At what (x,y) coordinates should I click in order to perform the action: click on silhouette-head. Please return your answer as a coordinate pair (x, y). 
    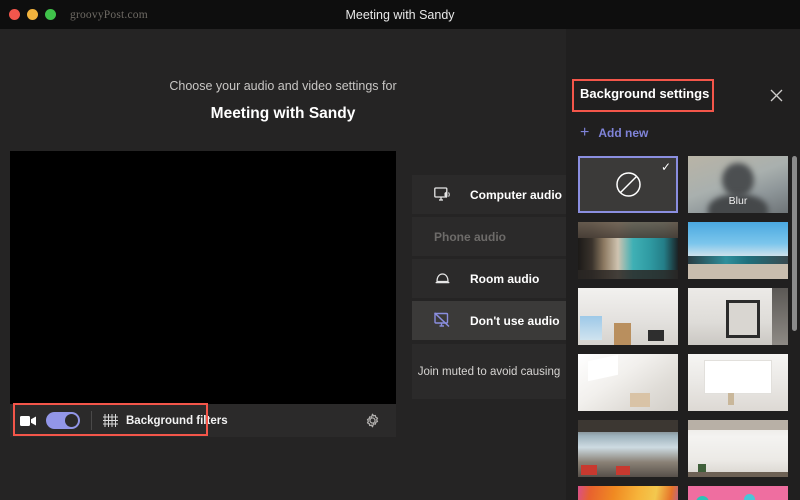
    Looking at the image, I should click on (738, 180).